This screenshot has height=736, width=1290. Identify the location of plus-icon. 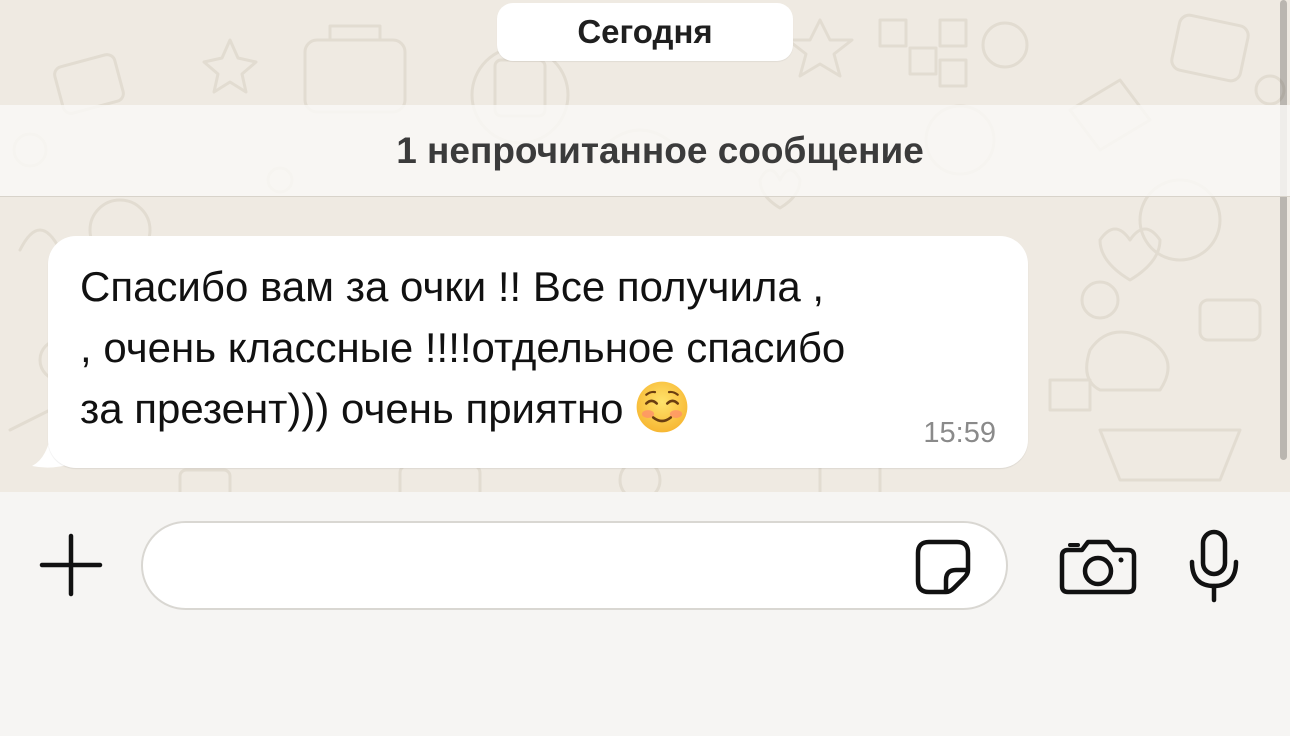
(71, 565).